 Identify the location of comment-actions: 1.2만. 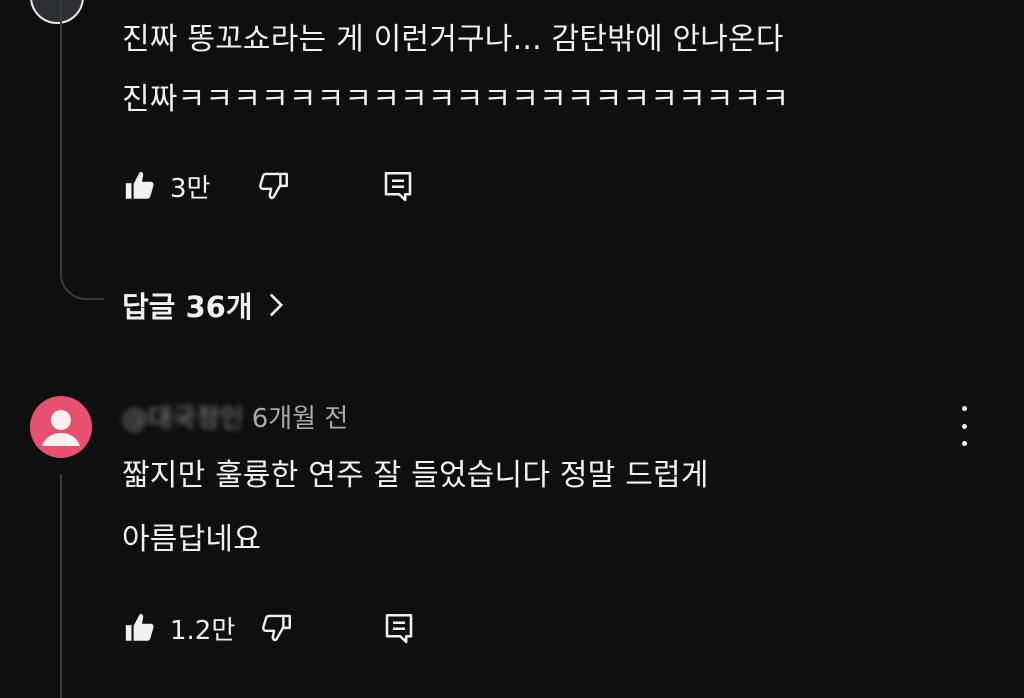
(269, 628).